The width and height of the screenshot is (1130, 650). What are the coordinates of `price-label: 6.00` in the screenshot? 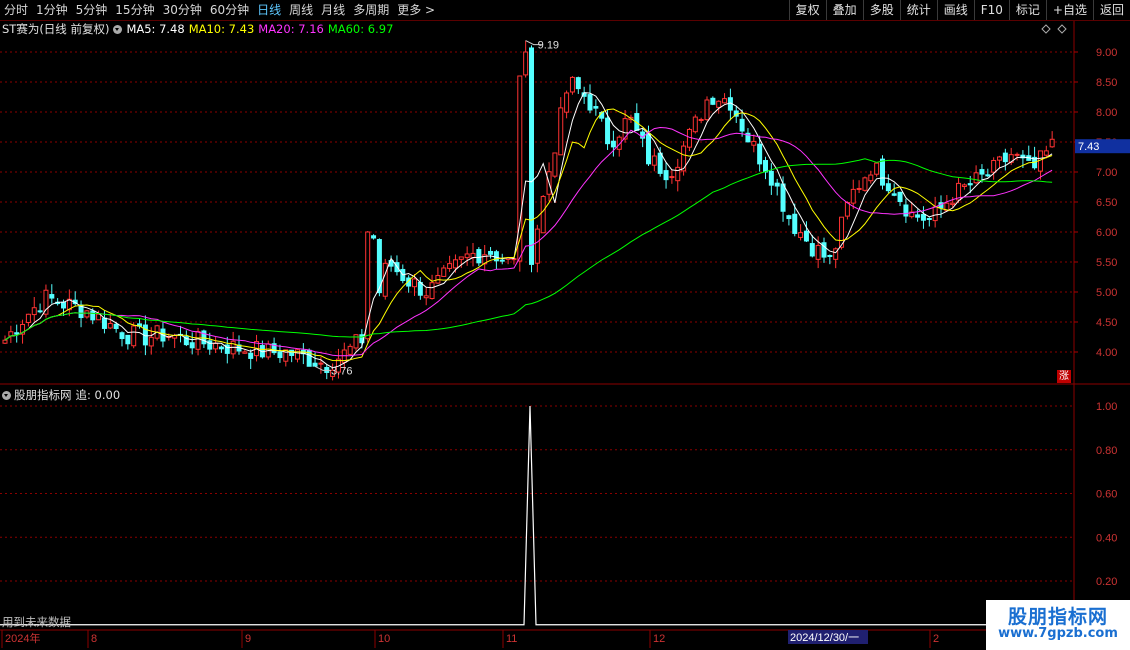 It's located at (1106, 233).